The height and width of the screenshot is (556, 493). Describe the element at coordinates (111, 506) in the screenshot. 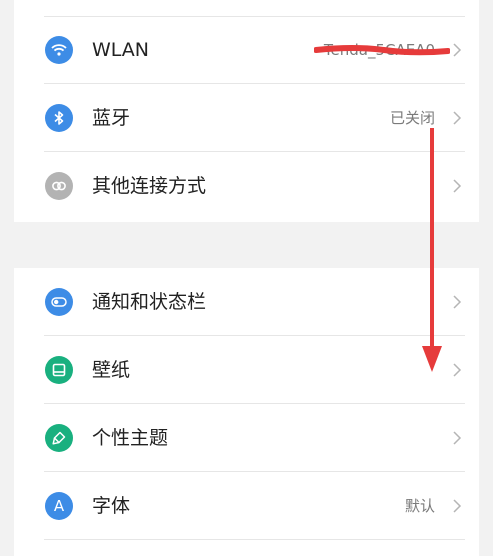

I see `settings-item-label: 字体` at that location.